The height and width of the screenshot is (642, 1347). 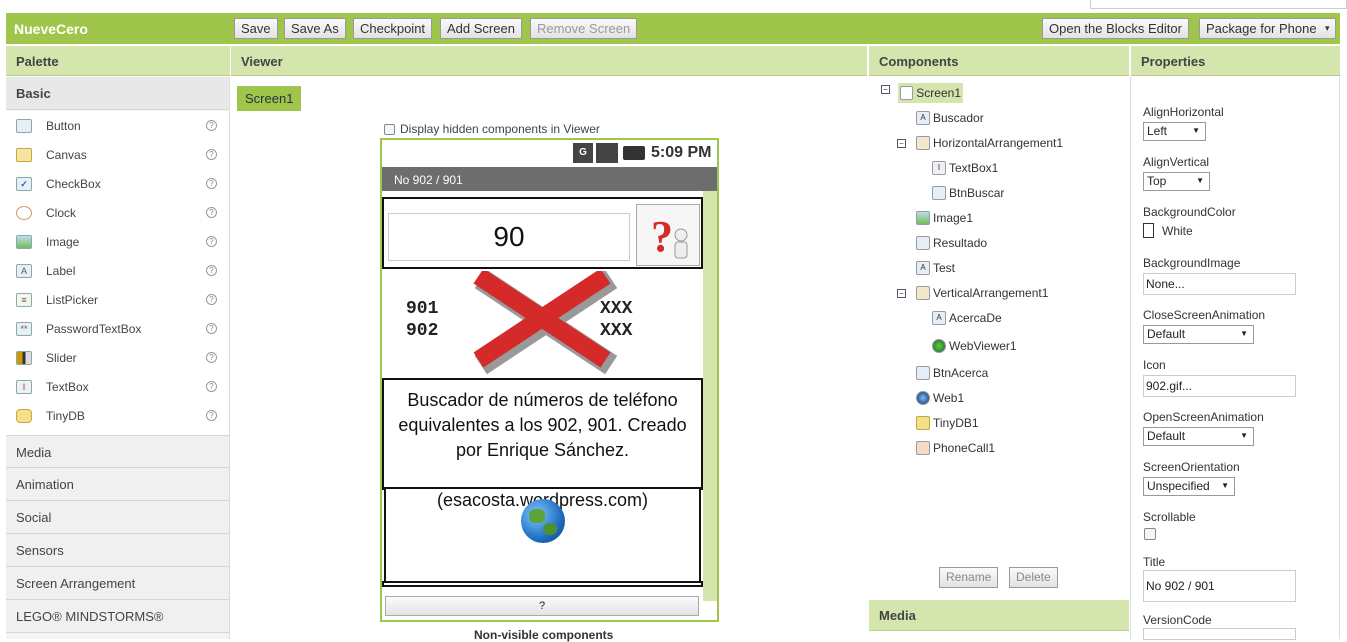 I want to click on palette-item-slider: Slider ?, so click(x=117, y=357).